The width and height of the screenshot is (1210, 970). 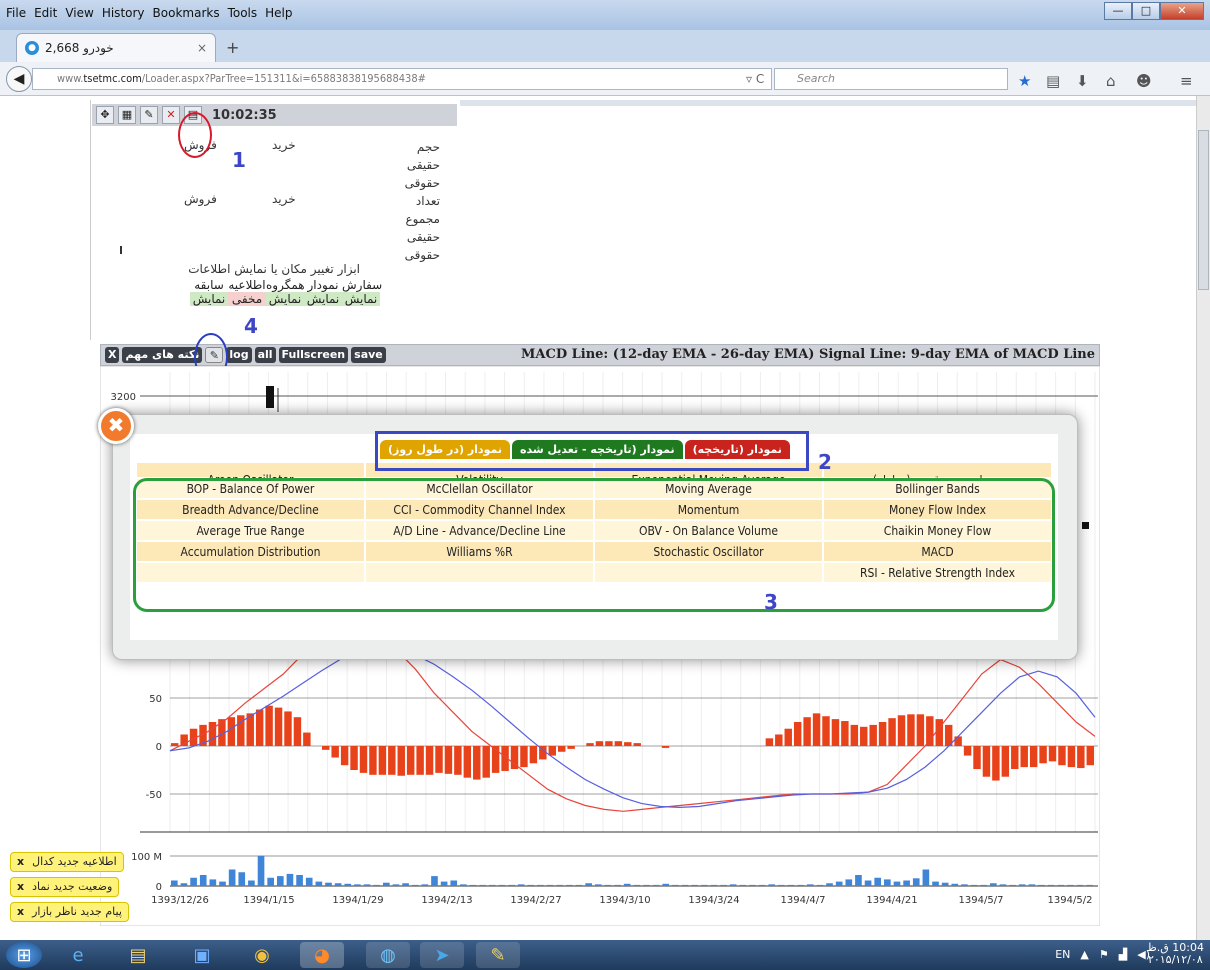 I want to click on tab-close-icon: ×, so click(x=202, y=48).